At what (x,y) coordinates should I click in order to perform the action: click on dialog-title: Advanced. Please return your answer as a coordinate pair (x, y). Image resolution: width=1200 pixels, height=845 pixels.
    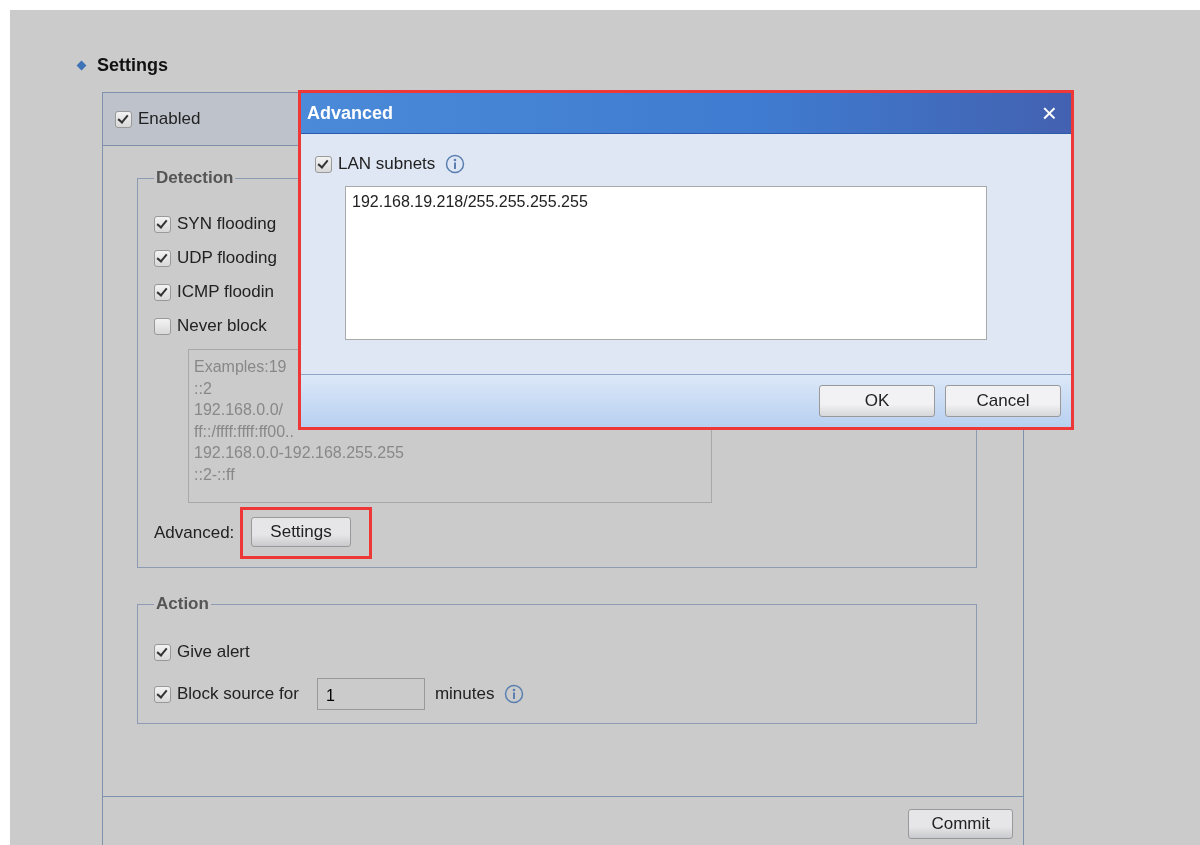
    Looking at the image, I should click on (350, 113).